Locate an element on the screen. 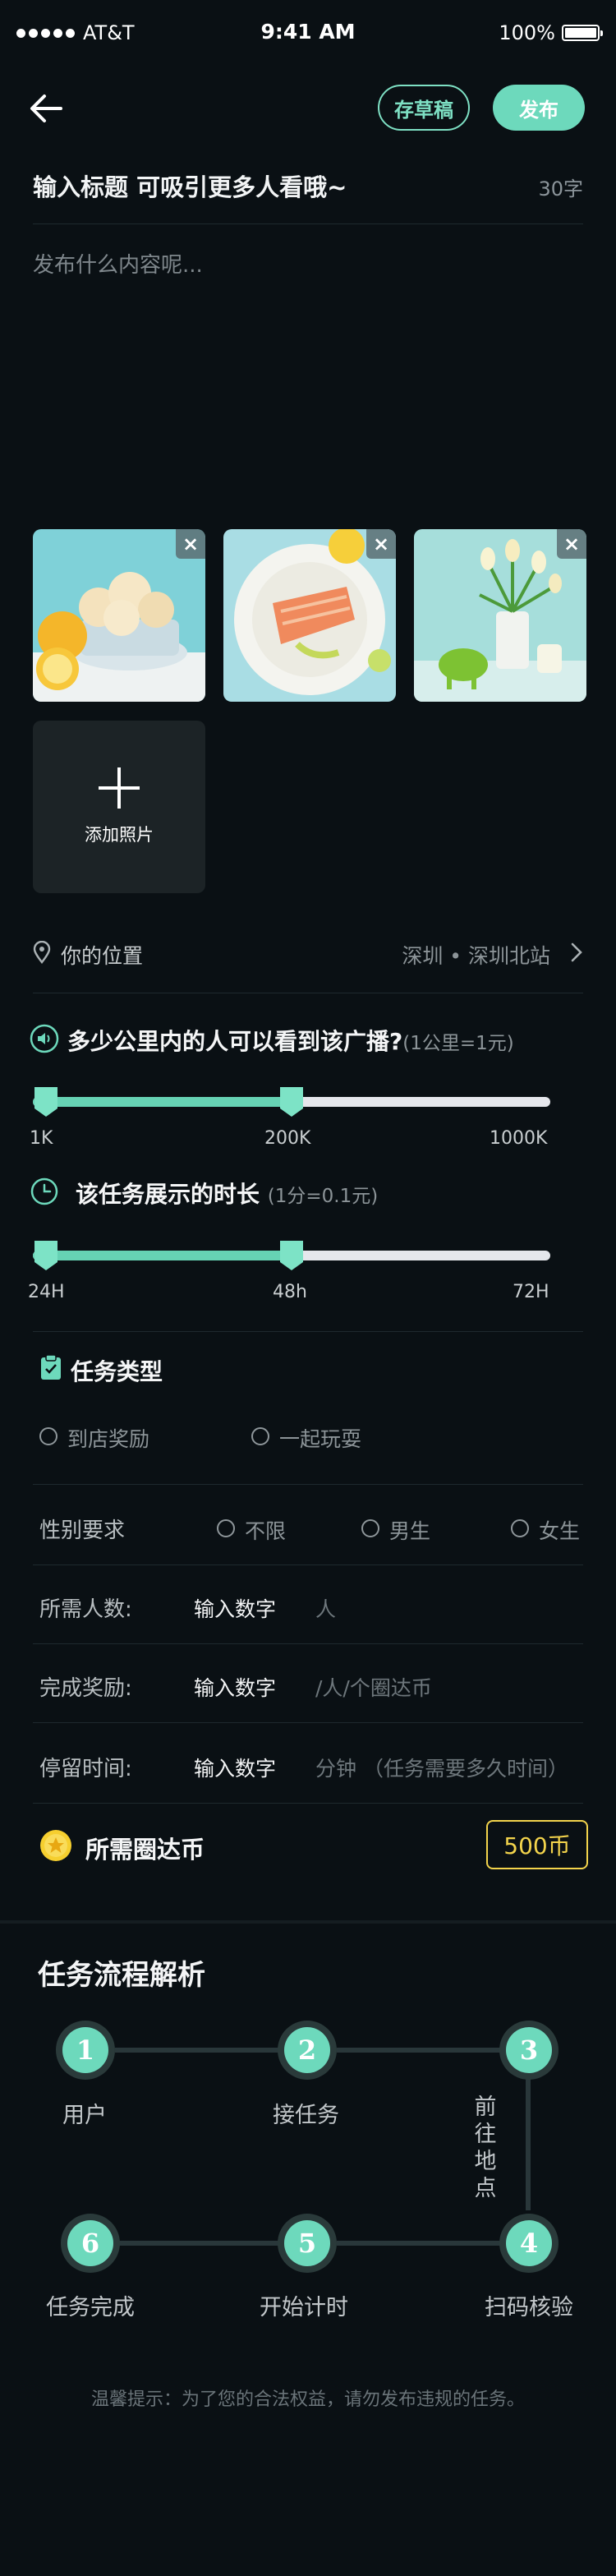 Image resolution: width=616 pixels, height=2576 pixels. location-pin-icon is located at coordinates (42, 952).